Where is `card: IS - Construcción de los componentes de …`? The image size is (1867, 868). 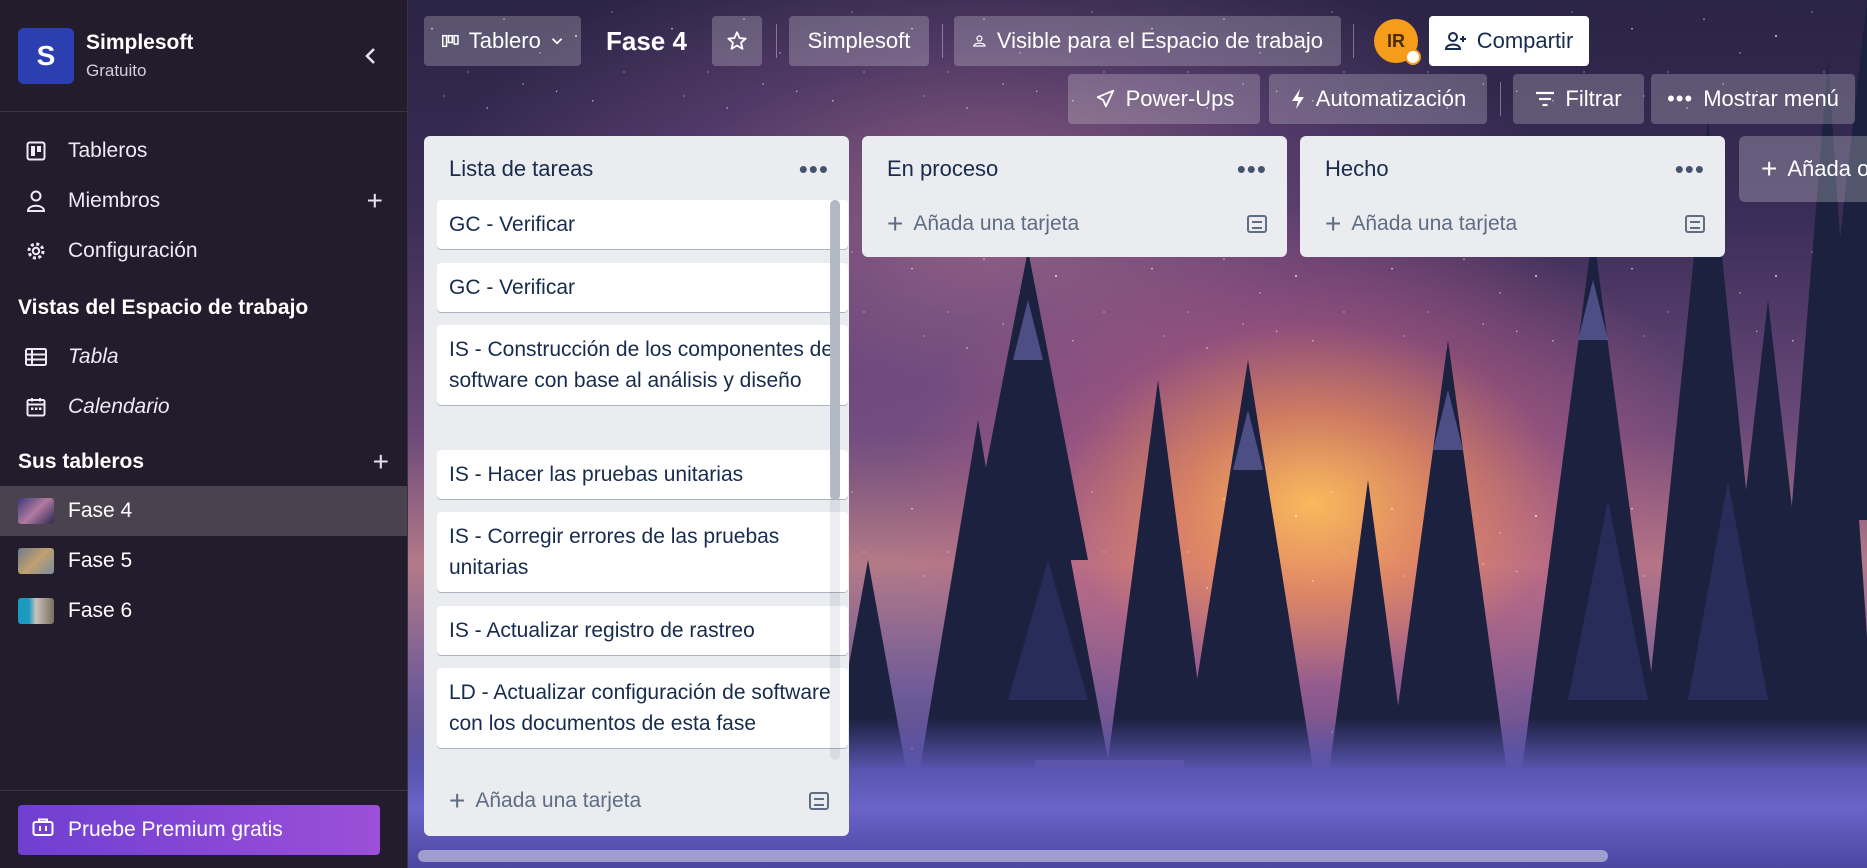
card: IS - Construcción de los componentes de … is located at coordinates (642, 365).